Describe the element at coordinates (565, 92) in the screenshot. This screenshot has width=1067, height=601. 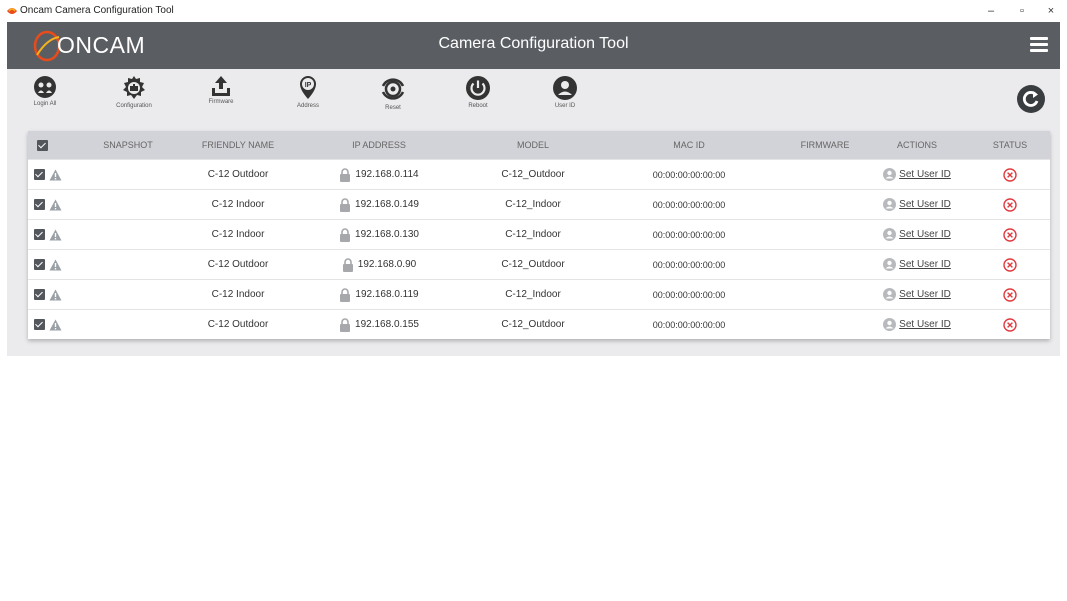
I see `user-id-button: User ID` at that location.